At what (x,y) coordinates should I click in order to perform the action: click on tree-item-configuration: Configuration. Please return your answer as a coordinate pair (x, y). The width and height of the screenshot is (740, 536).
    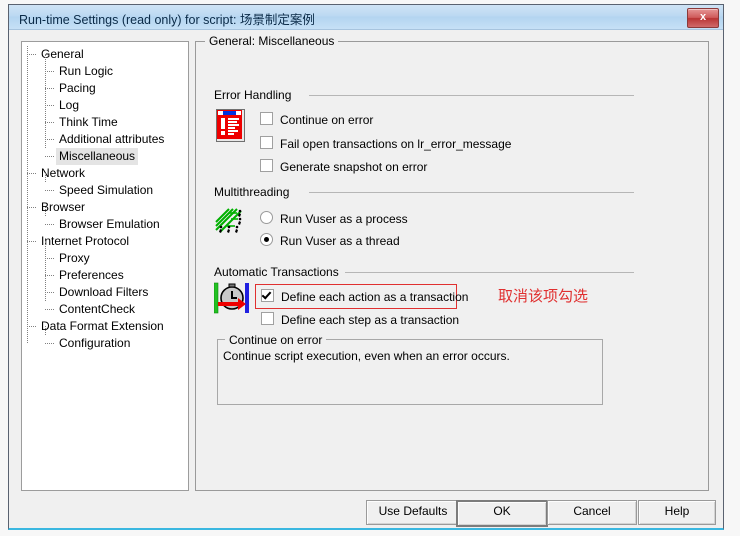
    Looking at the image, I should click on (77, 343).